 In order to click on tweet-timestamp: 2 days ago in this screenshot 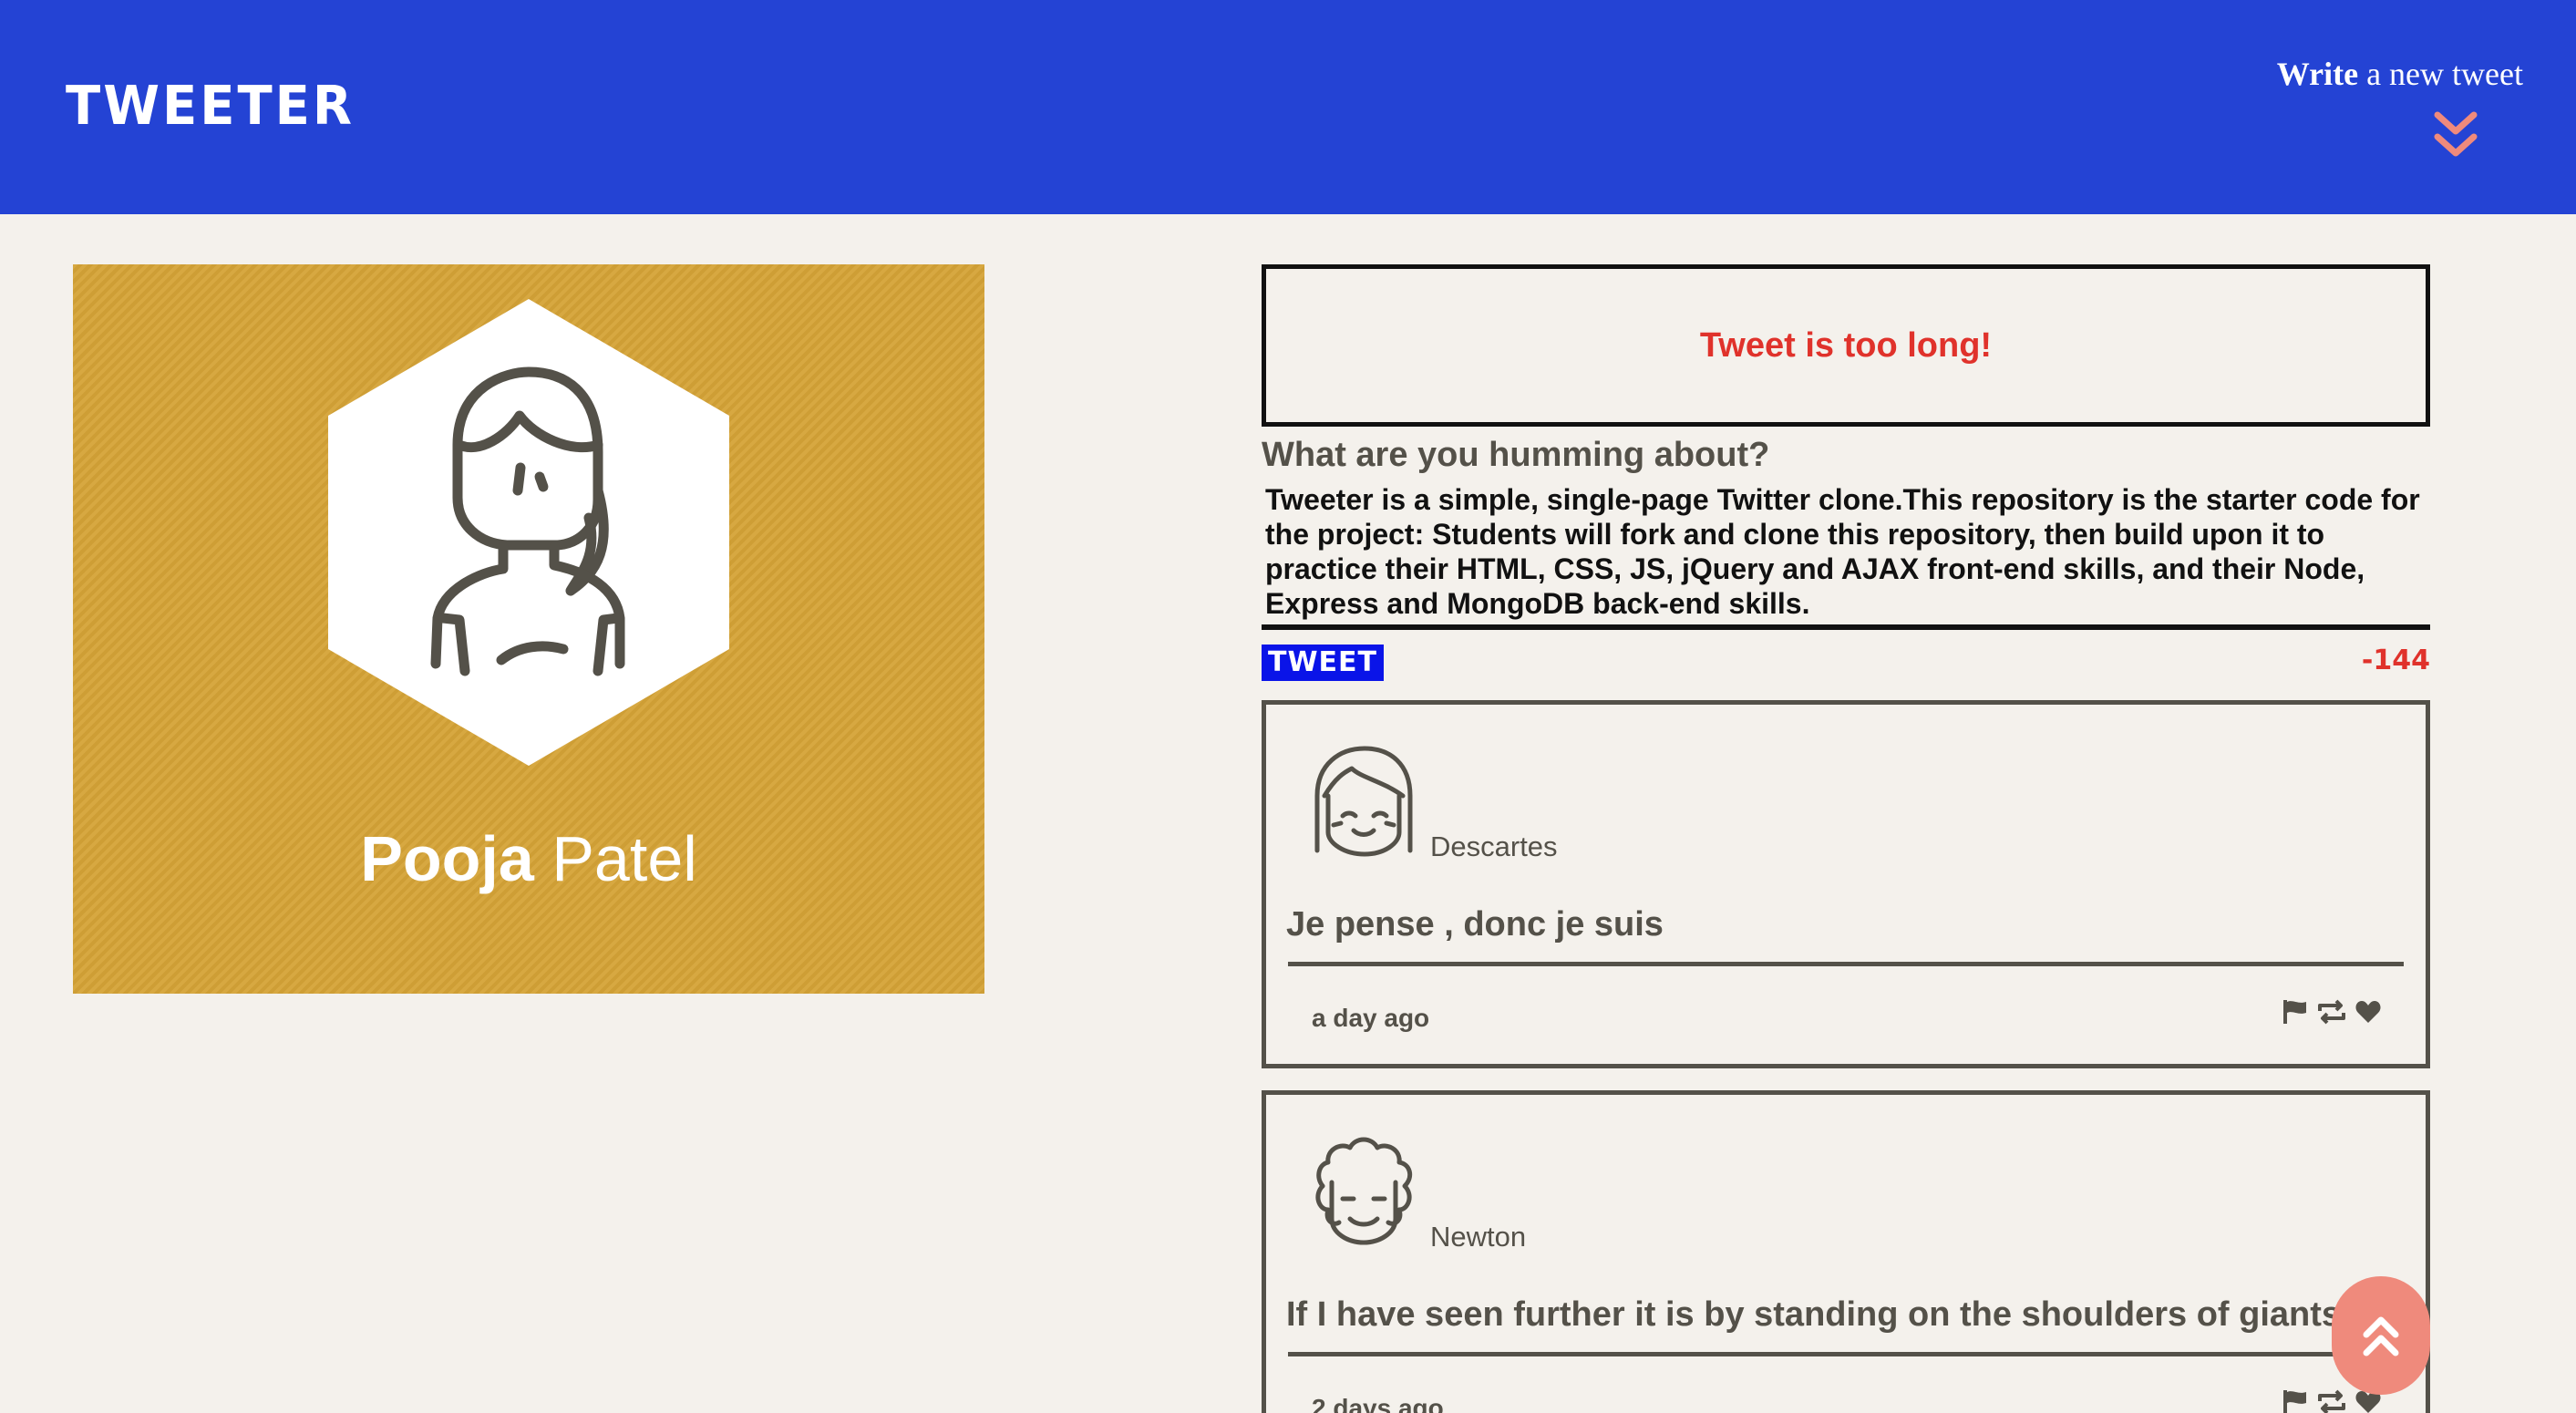, I will do `click(1378, 1403)`.